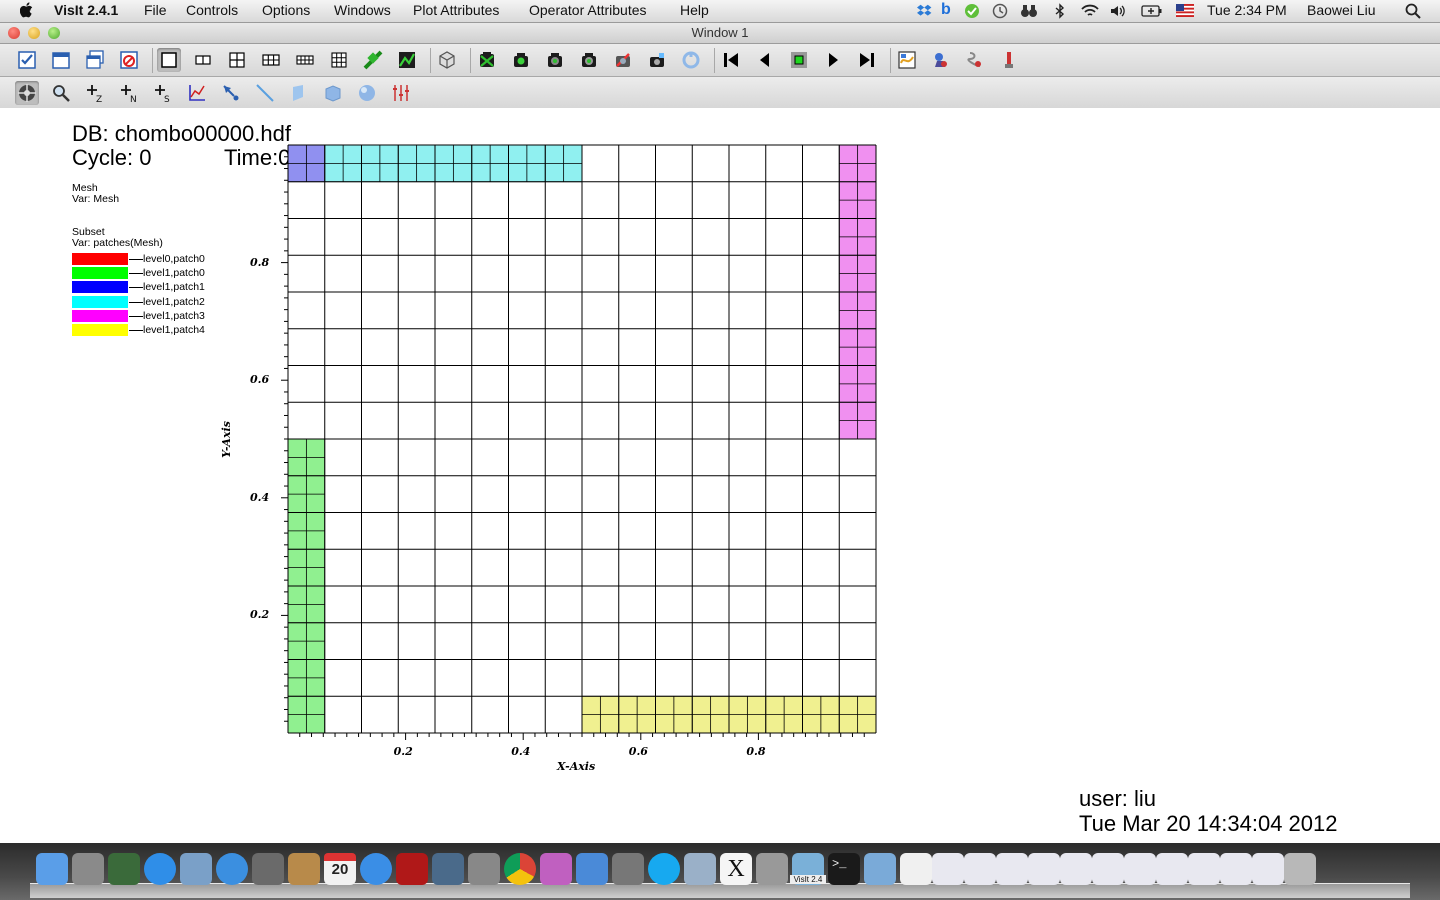 This screenshot has width=1440, height=900. Describe the element at coordinates (362, 10) in the screenshot. I see `menu-windows: Windows` at that location.